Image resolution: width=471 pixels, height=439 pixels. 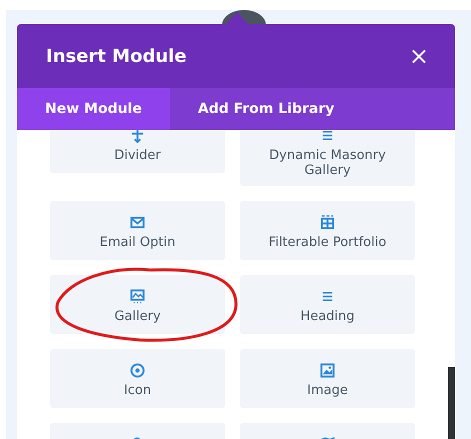 I want to click on image-icon, so click(x=327, y=370).